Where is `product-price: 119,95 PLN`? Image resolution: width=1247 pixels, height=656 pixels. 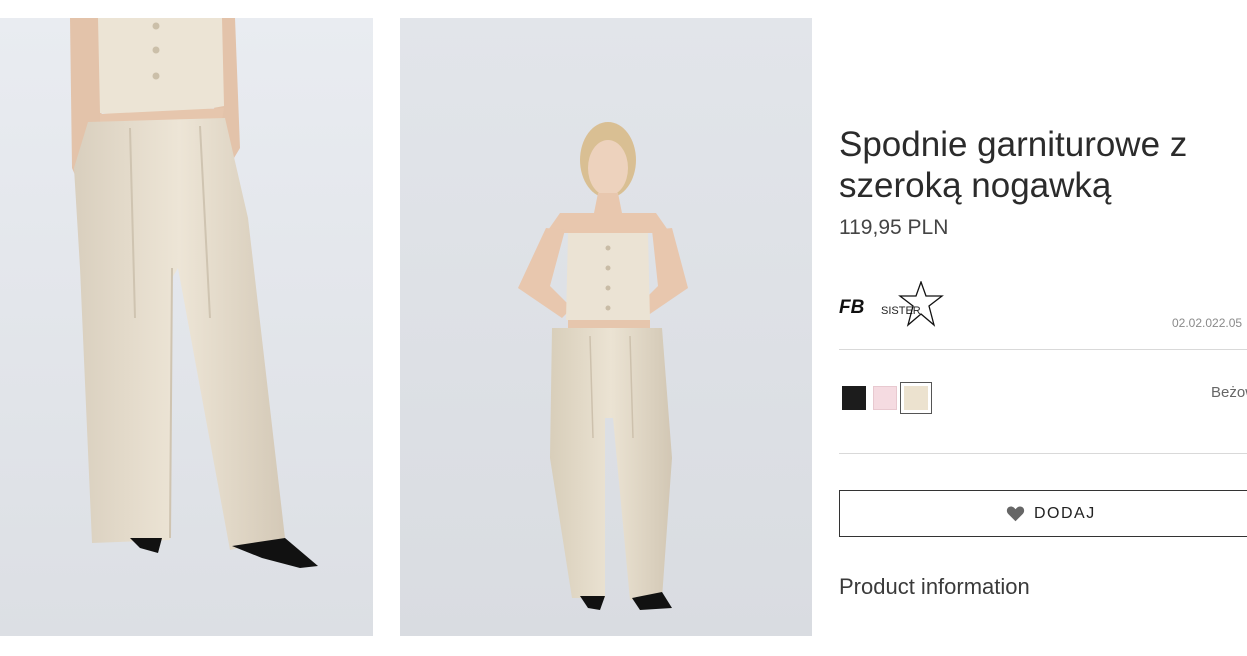 product-price: 119,95 PLN is located at coordinates (894, 227).